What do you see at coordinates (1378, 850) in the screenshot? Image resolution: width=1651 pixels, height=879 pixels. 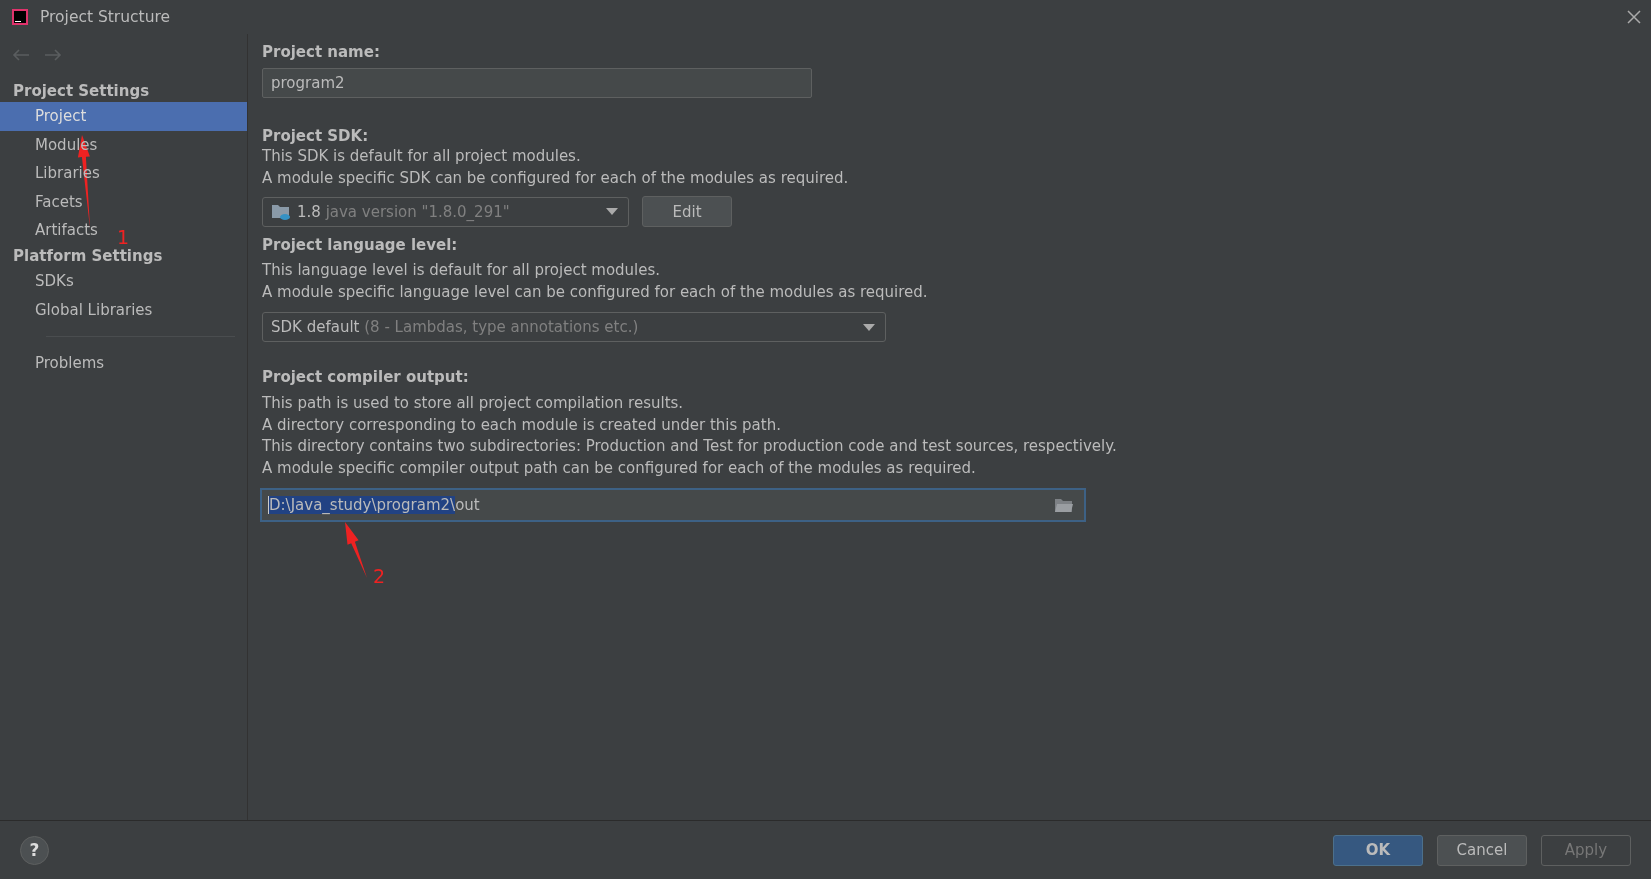 I see `dialog-button: OK` at bounding box center [1378, 850].